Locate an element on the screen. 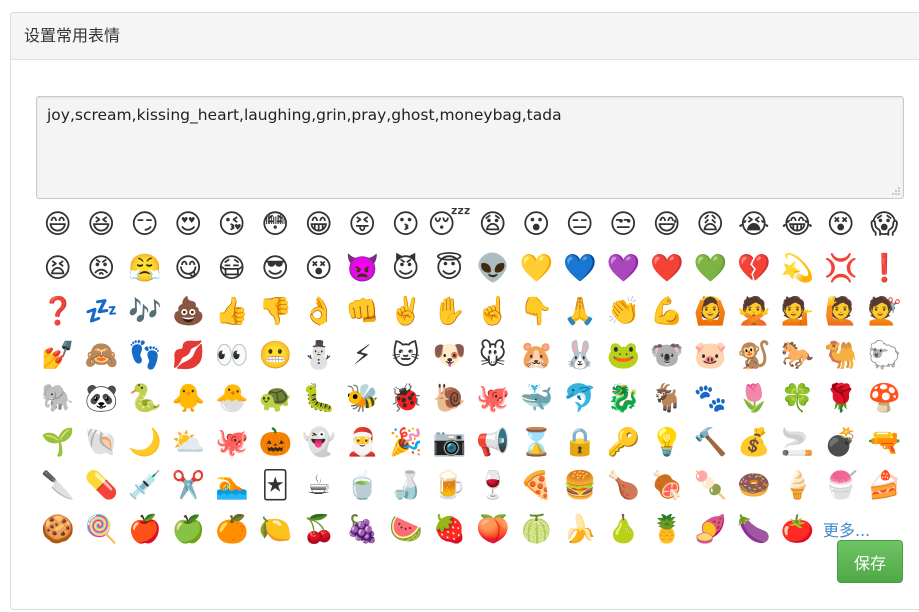 This screenshot has width=919, height=612. horse-icon: 🐎 is located at coordinates (798, 356).